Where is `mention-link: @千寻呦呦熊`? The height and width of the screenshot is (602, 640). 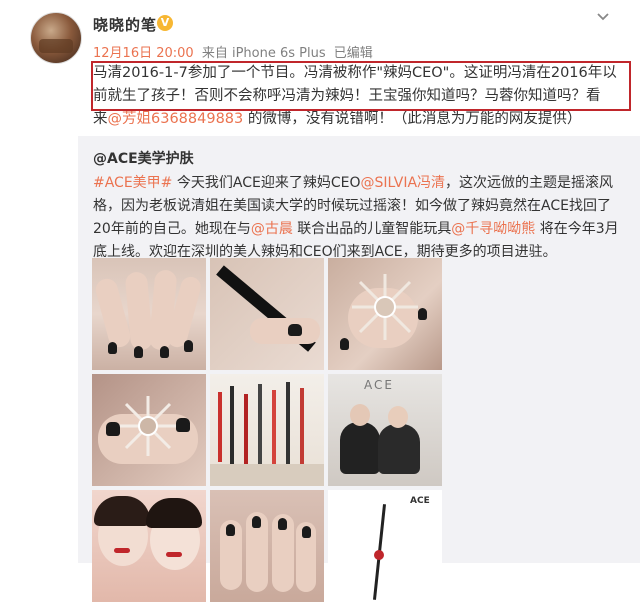
mention-link: @千寻呦呦熊 is located at coordinates (493, 229).